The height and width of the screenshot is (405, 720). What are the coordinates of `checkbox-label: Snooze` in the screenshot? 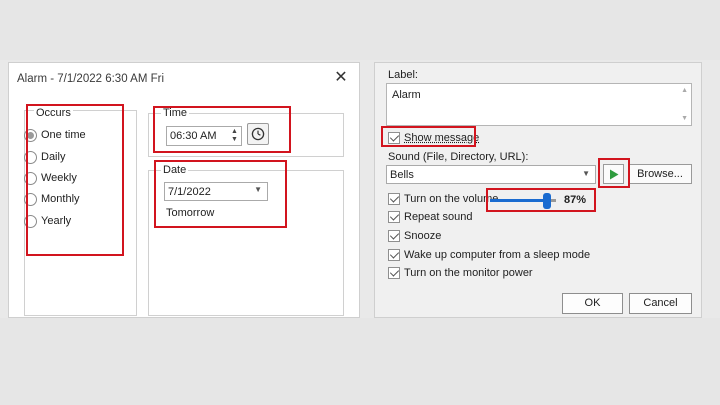 It's located at (423, 236).